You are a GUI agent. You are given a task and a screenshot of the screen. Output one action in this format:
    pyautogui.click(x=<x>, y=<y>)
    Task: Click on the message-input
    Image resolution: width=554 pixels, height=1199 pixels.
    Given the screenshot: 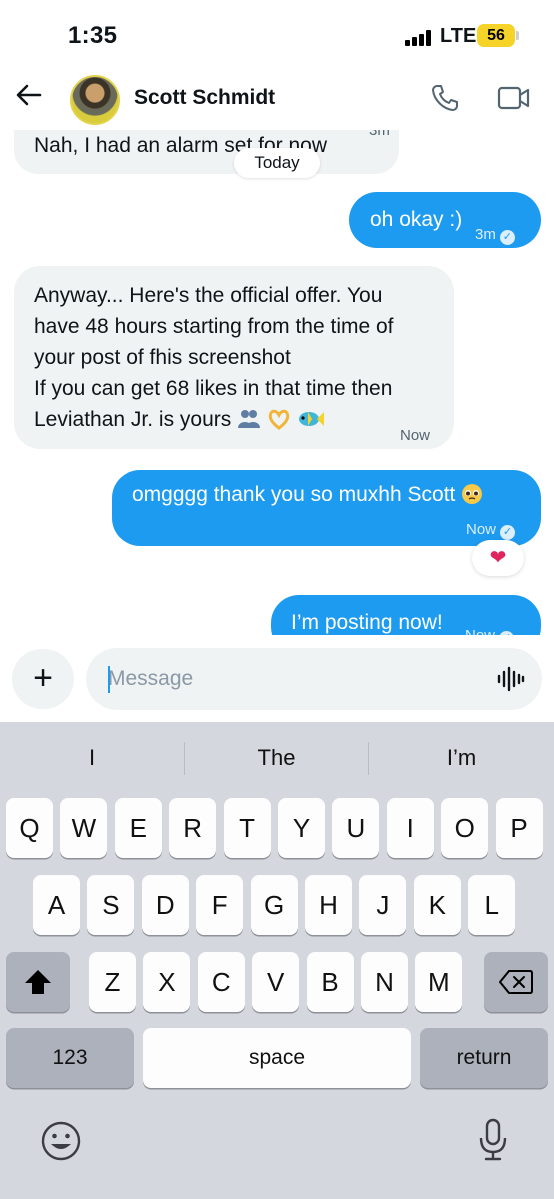 What is the action you would take?
    pyautogui.click(x=314, y=679)
    